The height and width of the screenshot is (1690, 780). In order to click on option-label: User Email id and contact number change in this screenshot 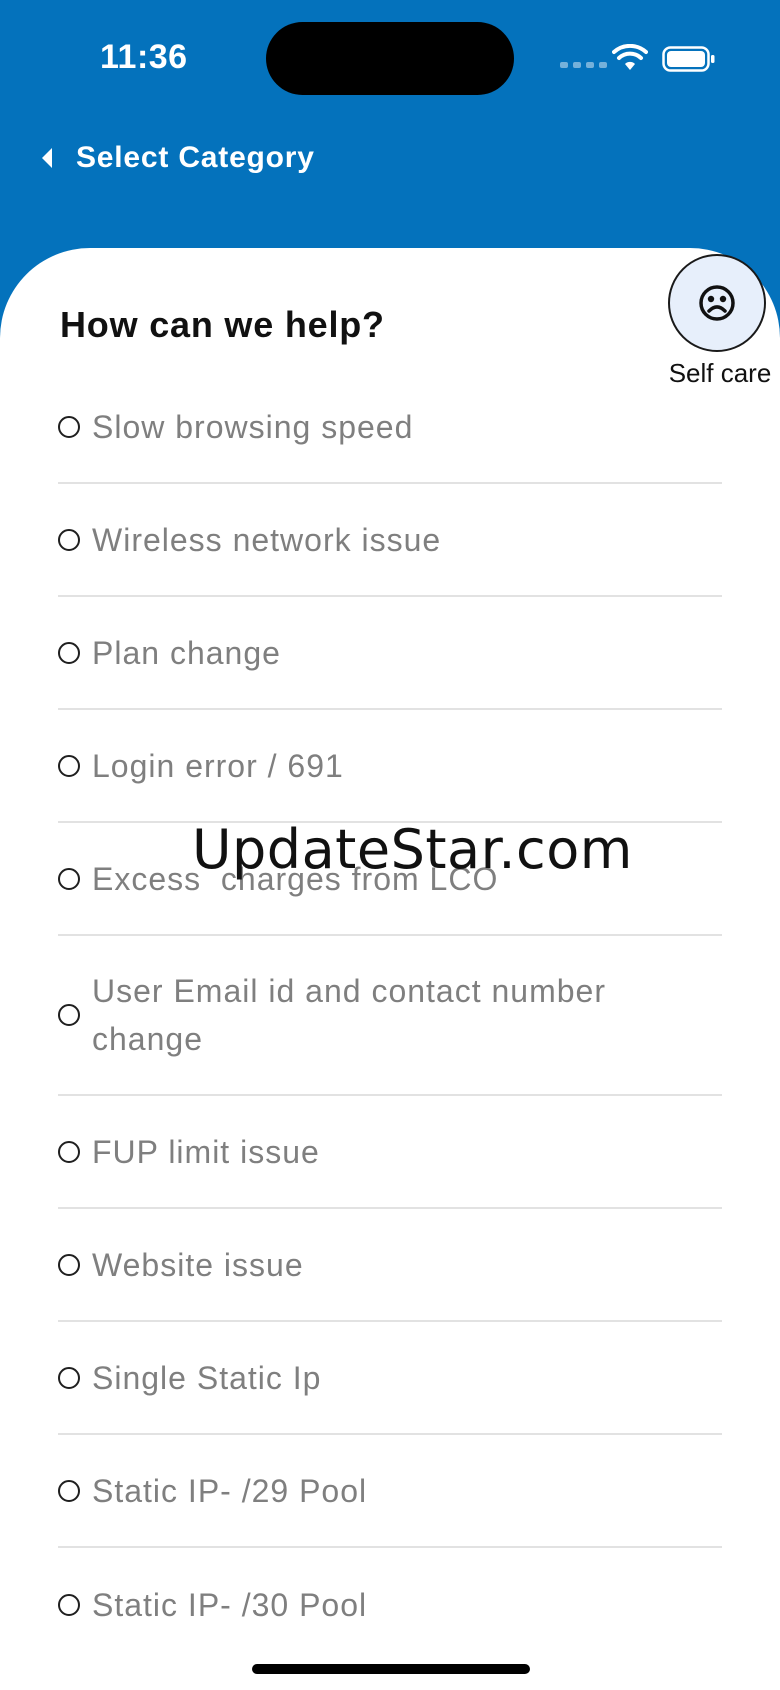, I will do `click(349, 1015)`.